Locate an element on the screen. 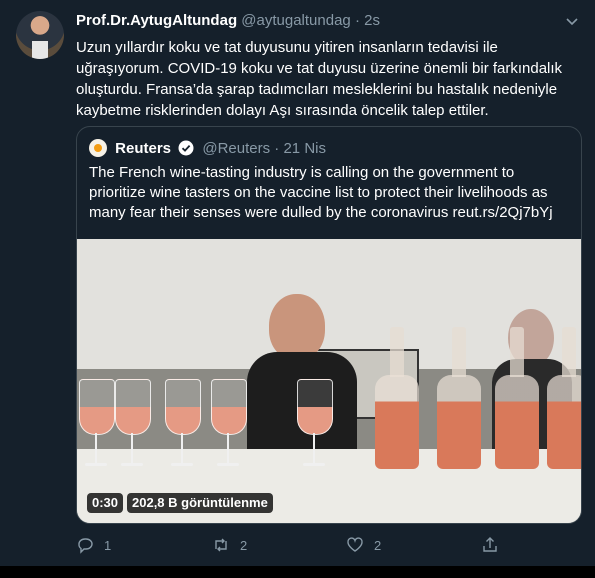 This screenshot has width=595, height=578. reply-count: 1 is located at coordinates (108, 545).